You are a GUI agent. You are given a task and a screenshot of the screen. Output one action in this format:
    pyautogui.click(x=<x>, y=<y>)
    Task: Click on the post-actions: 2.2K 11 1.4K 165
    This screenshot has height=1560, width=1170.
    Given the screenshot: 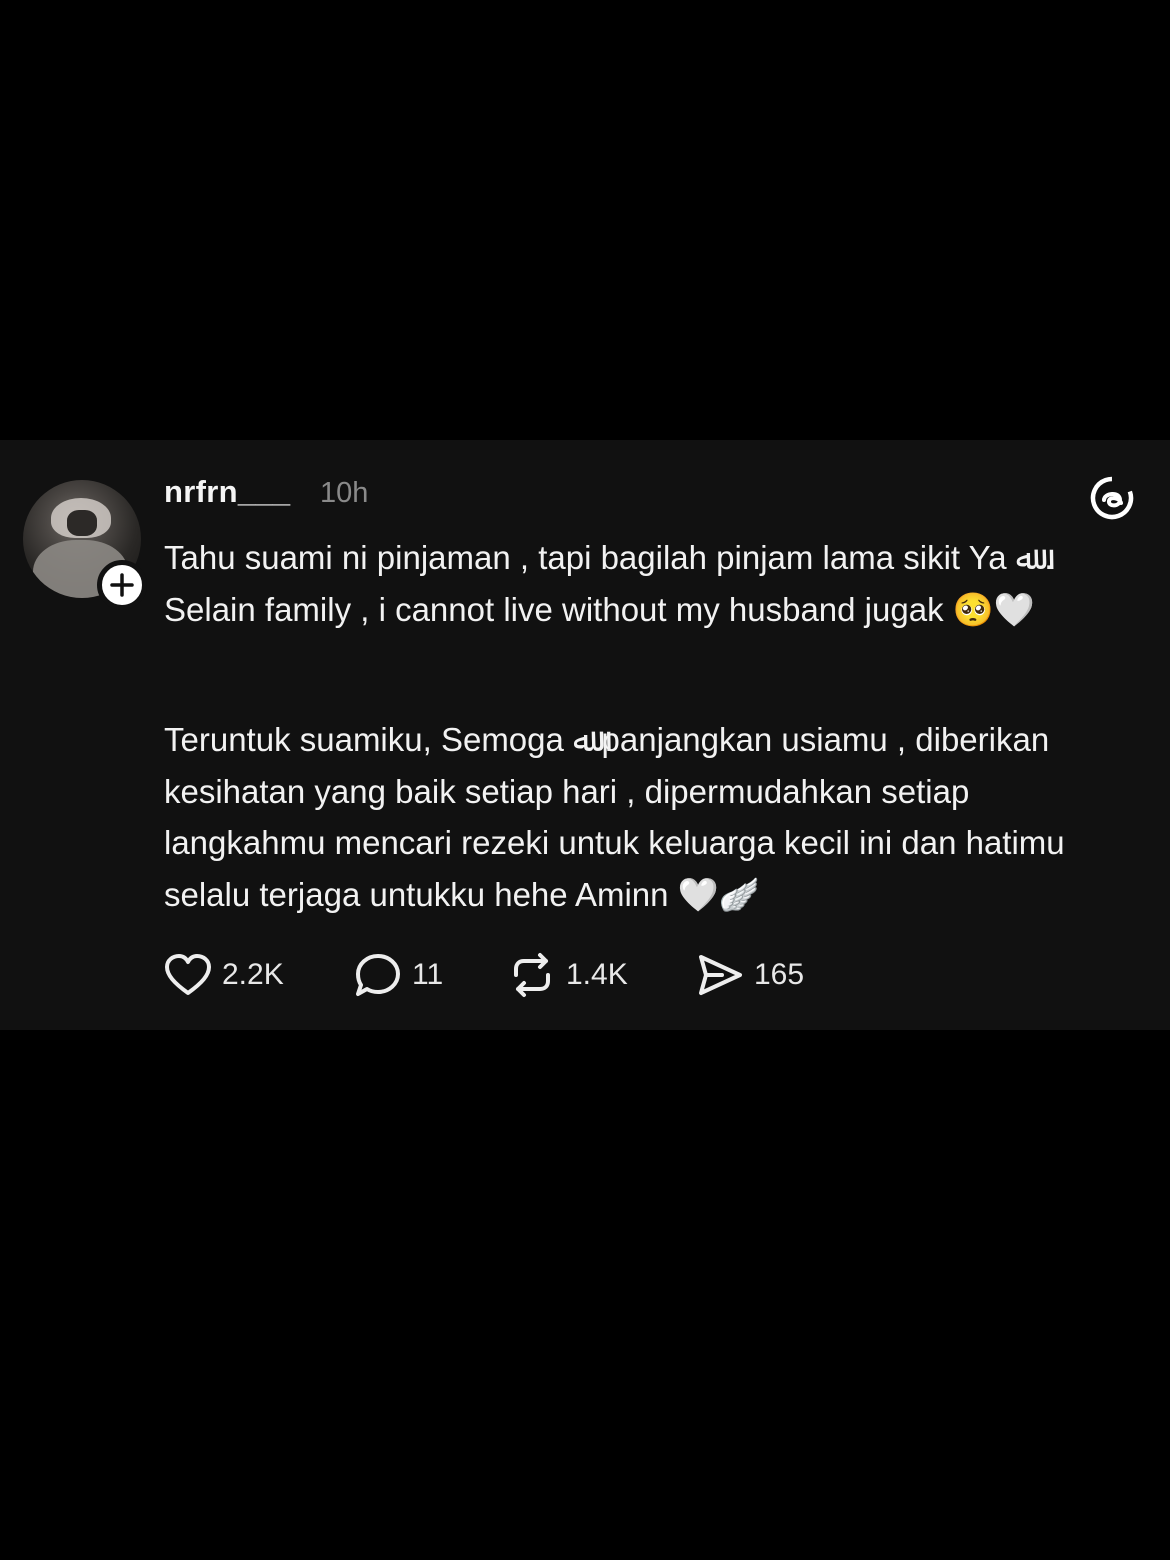 What is the action you would take?
    pyautogui.click(x=514, y=975)
    